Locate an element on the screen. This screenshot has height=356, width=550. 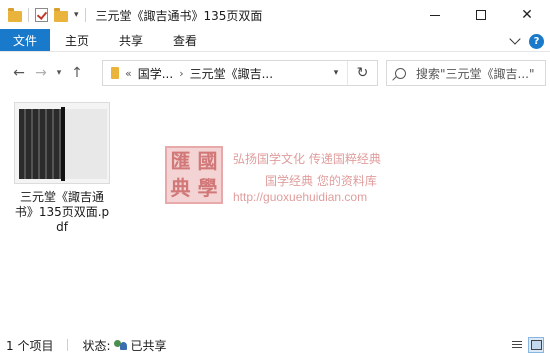
recent-locations-button: ▾ is located at coordinates (59, 73).